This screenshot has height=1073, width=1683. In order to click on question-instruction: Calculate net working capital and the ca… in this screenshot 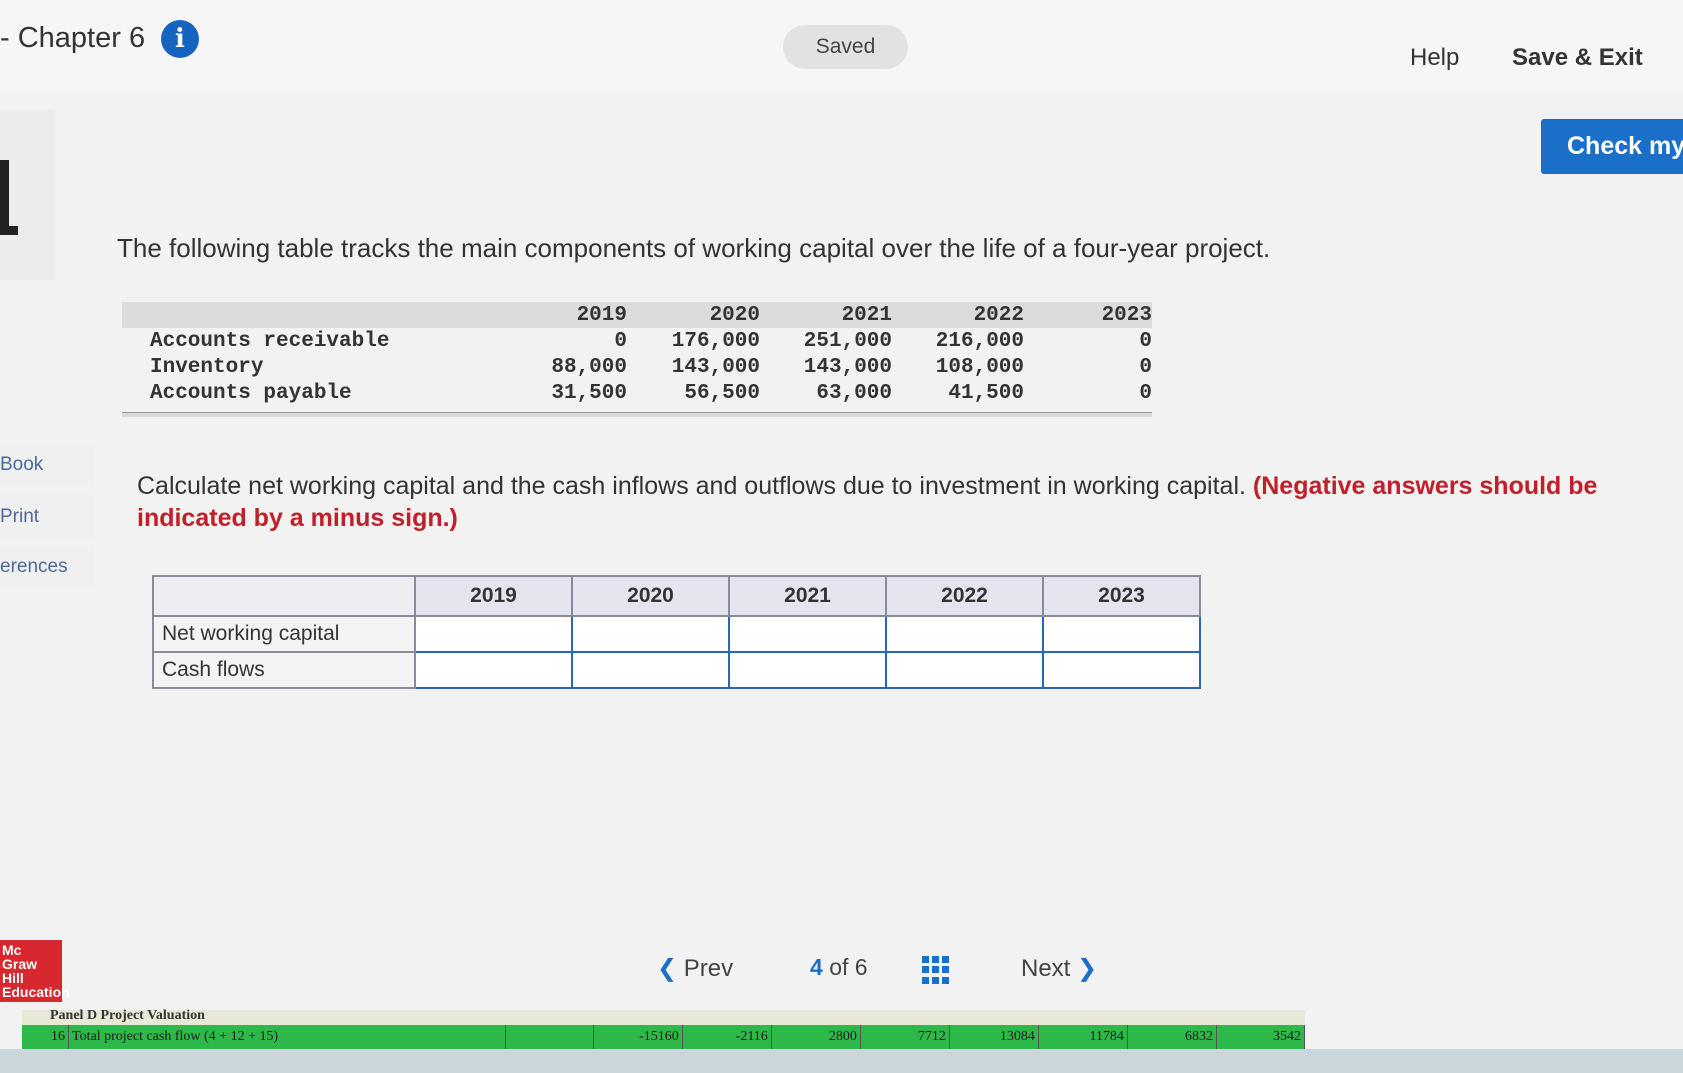, I will do `click(907, 502)`.